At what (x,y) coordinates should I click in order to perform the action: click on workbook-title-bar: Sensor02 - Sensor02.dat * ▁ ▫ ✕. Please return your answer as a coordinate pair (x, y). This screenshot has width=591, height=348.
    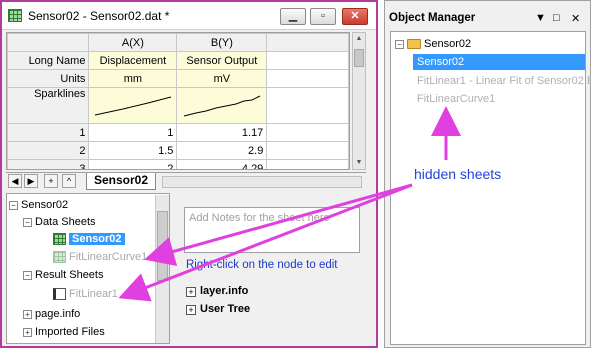
    Looking at the image, I should click on (189, 16).